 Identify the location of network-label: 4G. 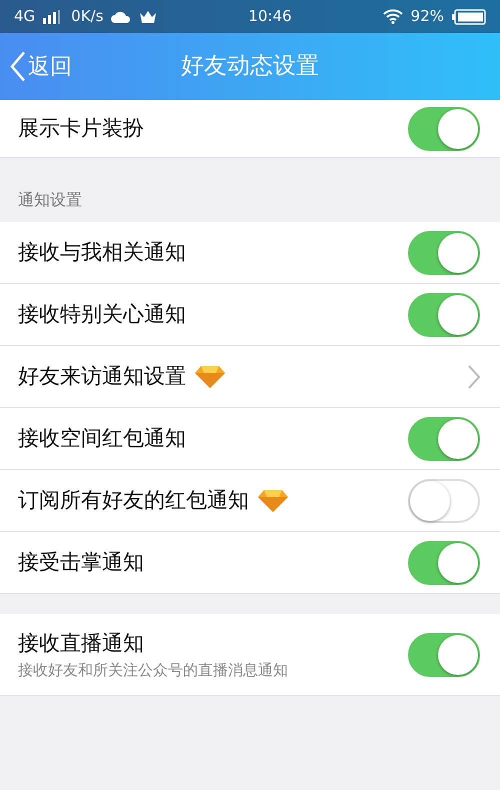
(25, 17).